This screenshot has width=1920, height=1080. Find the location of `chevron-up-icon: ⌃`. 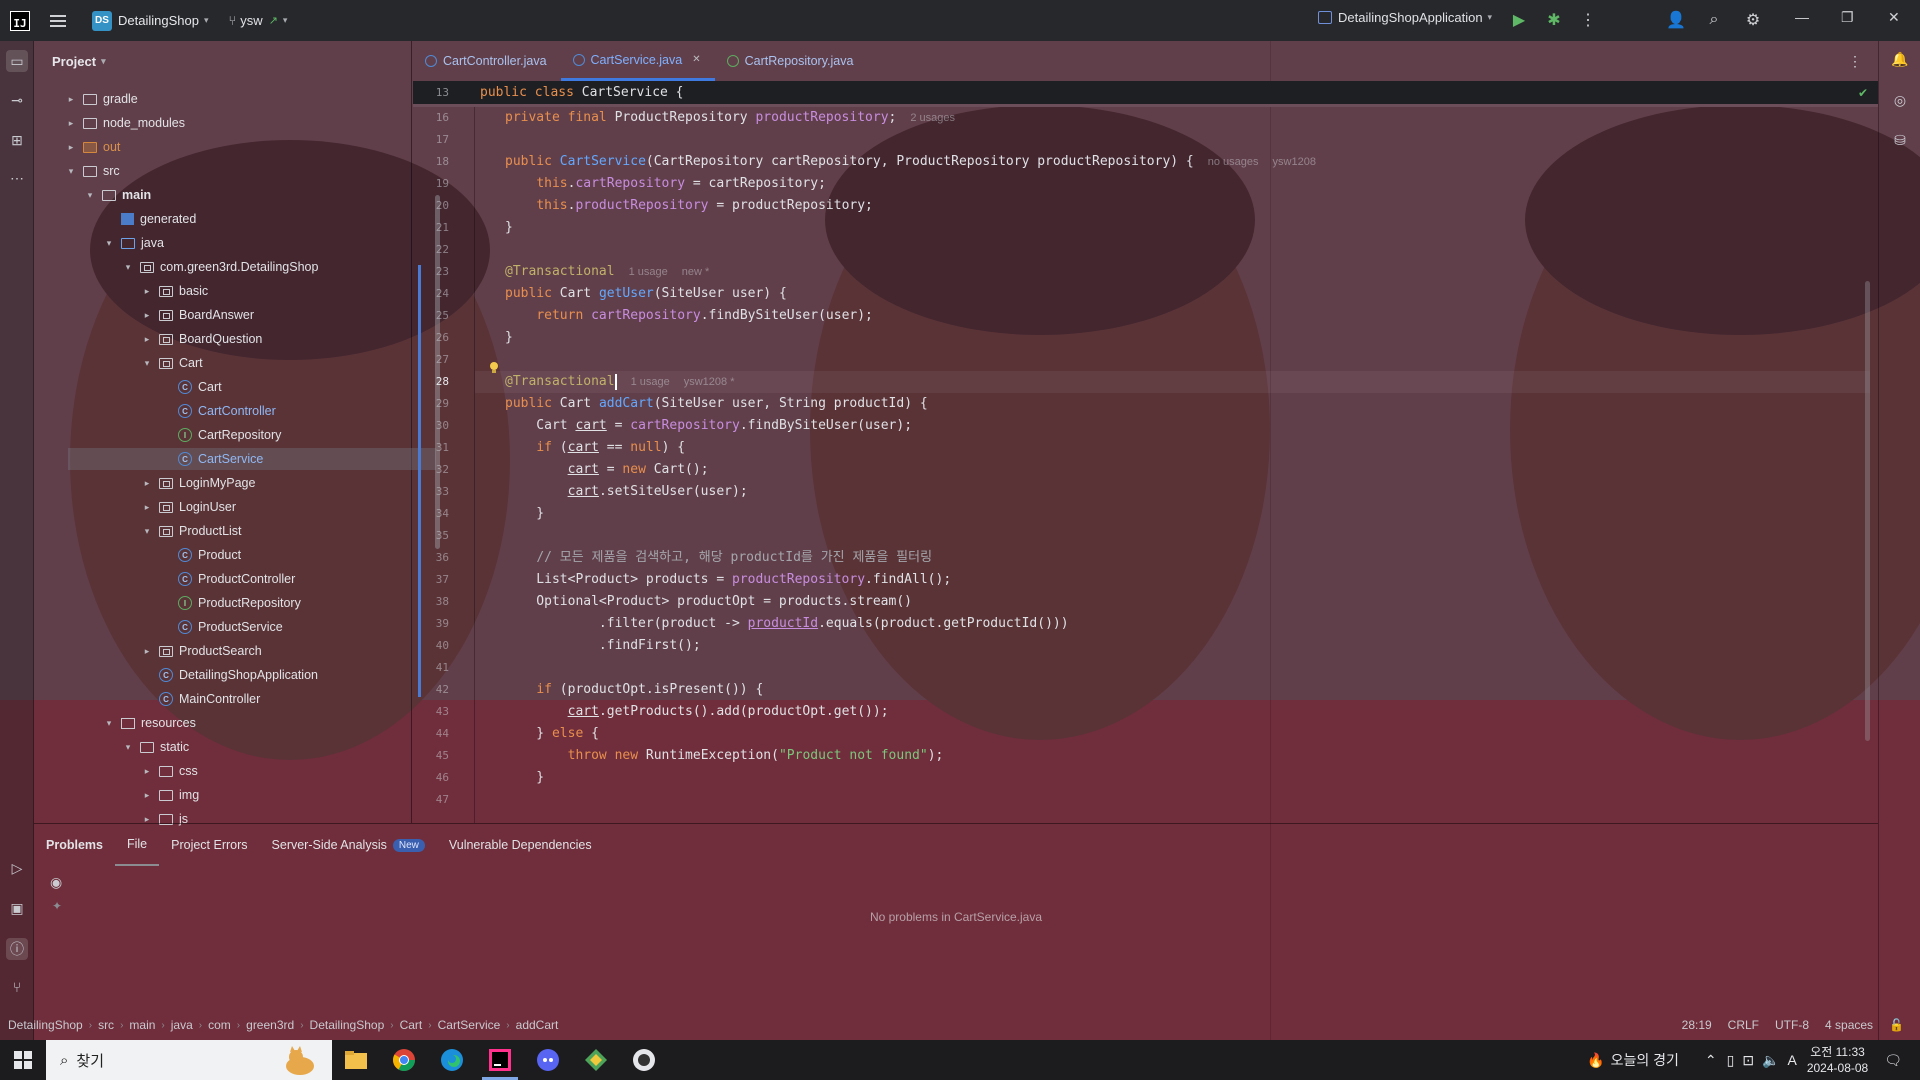

chevron-up-icon: ⌃ is located at coordinates (1711, 1060).